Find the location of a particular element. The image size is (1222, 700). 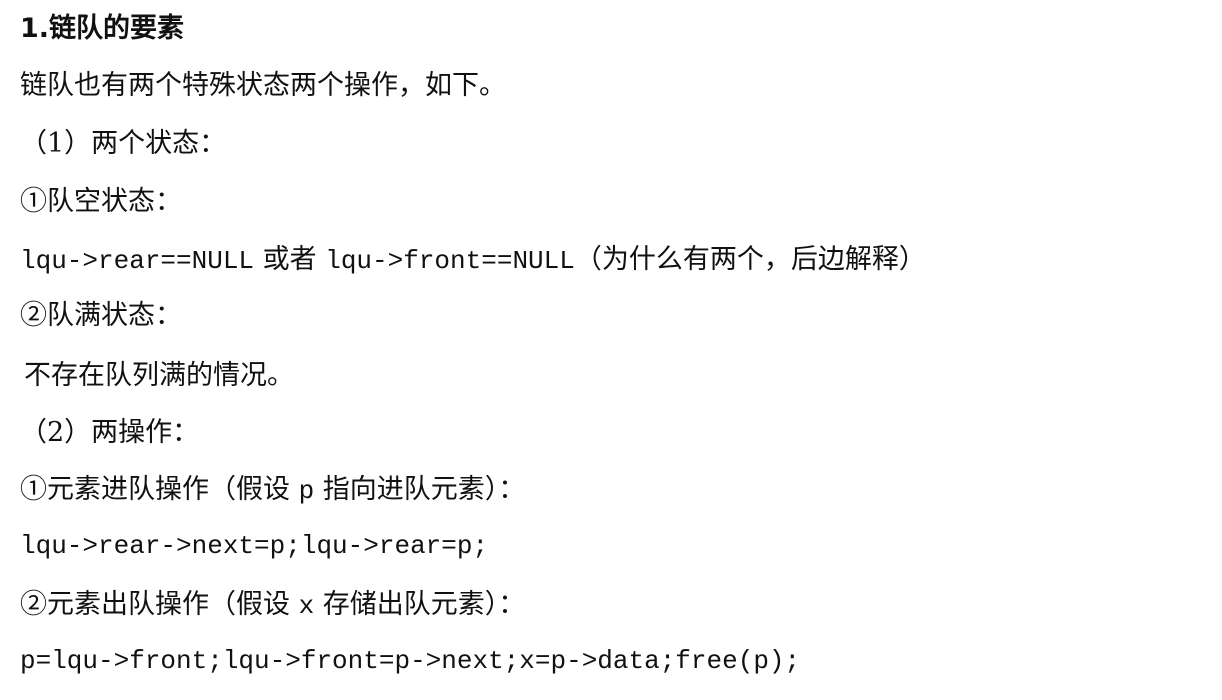

full-state-description: 不存在队列满的情况。 is located at coordinates (159, 375).